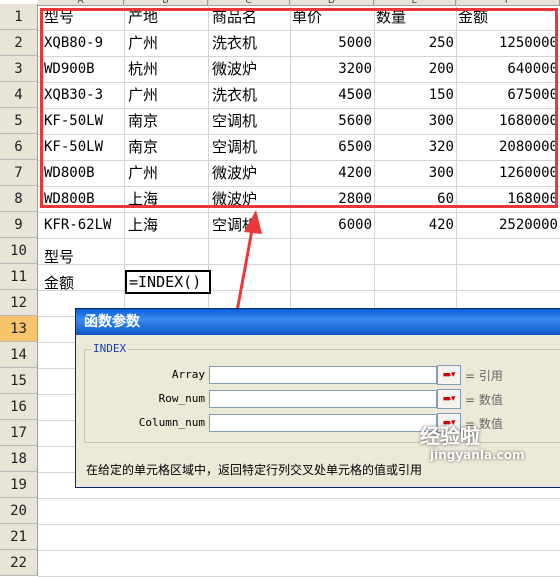 This screenshot has width=560, height=577. I want to click on function-description: 在给定的单元格区域中，返回特定行列交叉处单元格的值或引用, so click(254, 470).